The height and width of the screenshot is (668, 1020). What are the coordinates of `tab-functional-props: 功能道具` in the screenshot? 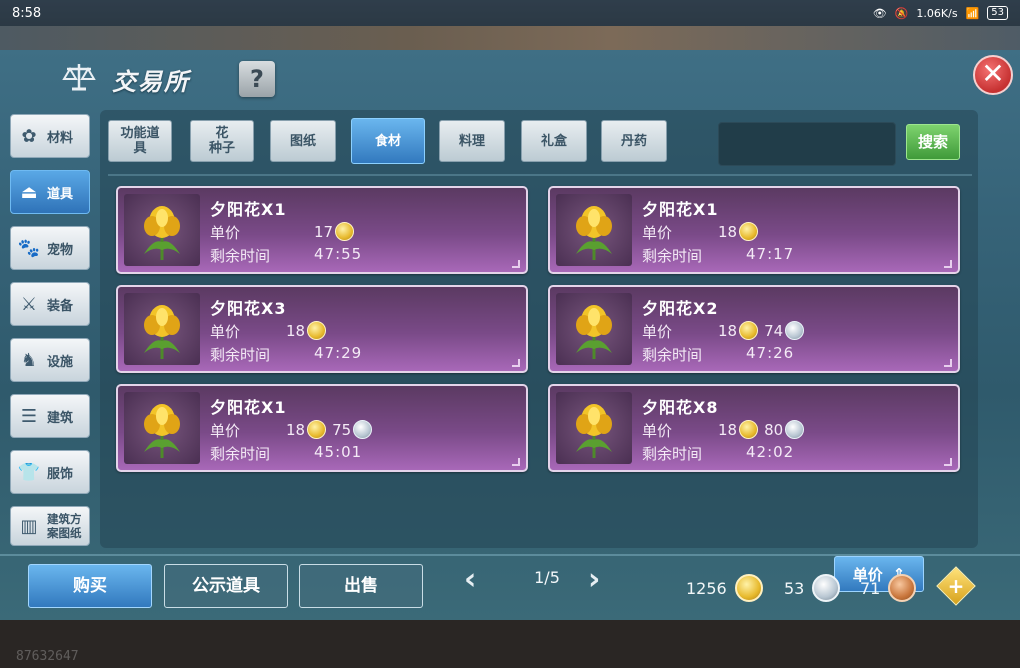 It's located at (140, 141).